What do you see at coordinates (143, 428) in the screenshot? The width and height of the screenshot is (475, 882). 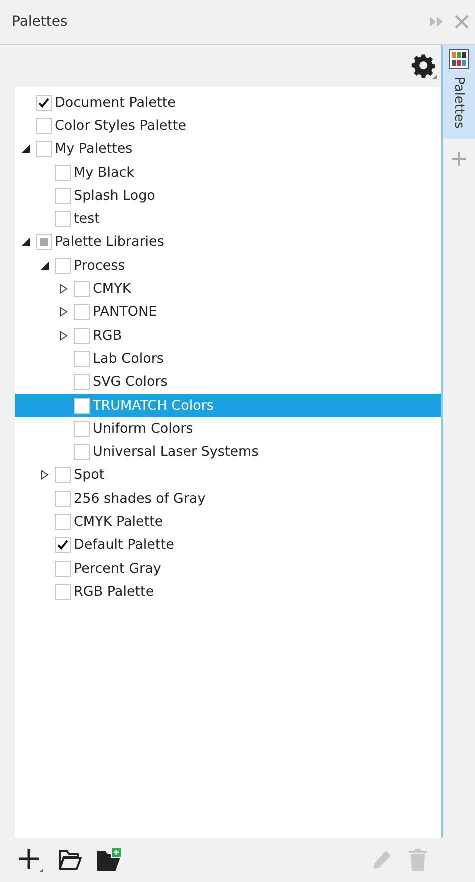 I see `item-label: Uniform Colors` at bounding box center [143, 428].